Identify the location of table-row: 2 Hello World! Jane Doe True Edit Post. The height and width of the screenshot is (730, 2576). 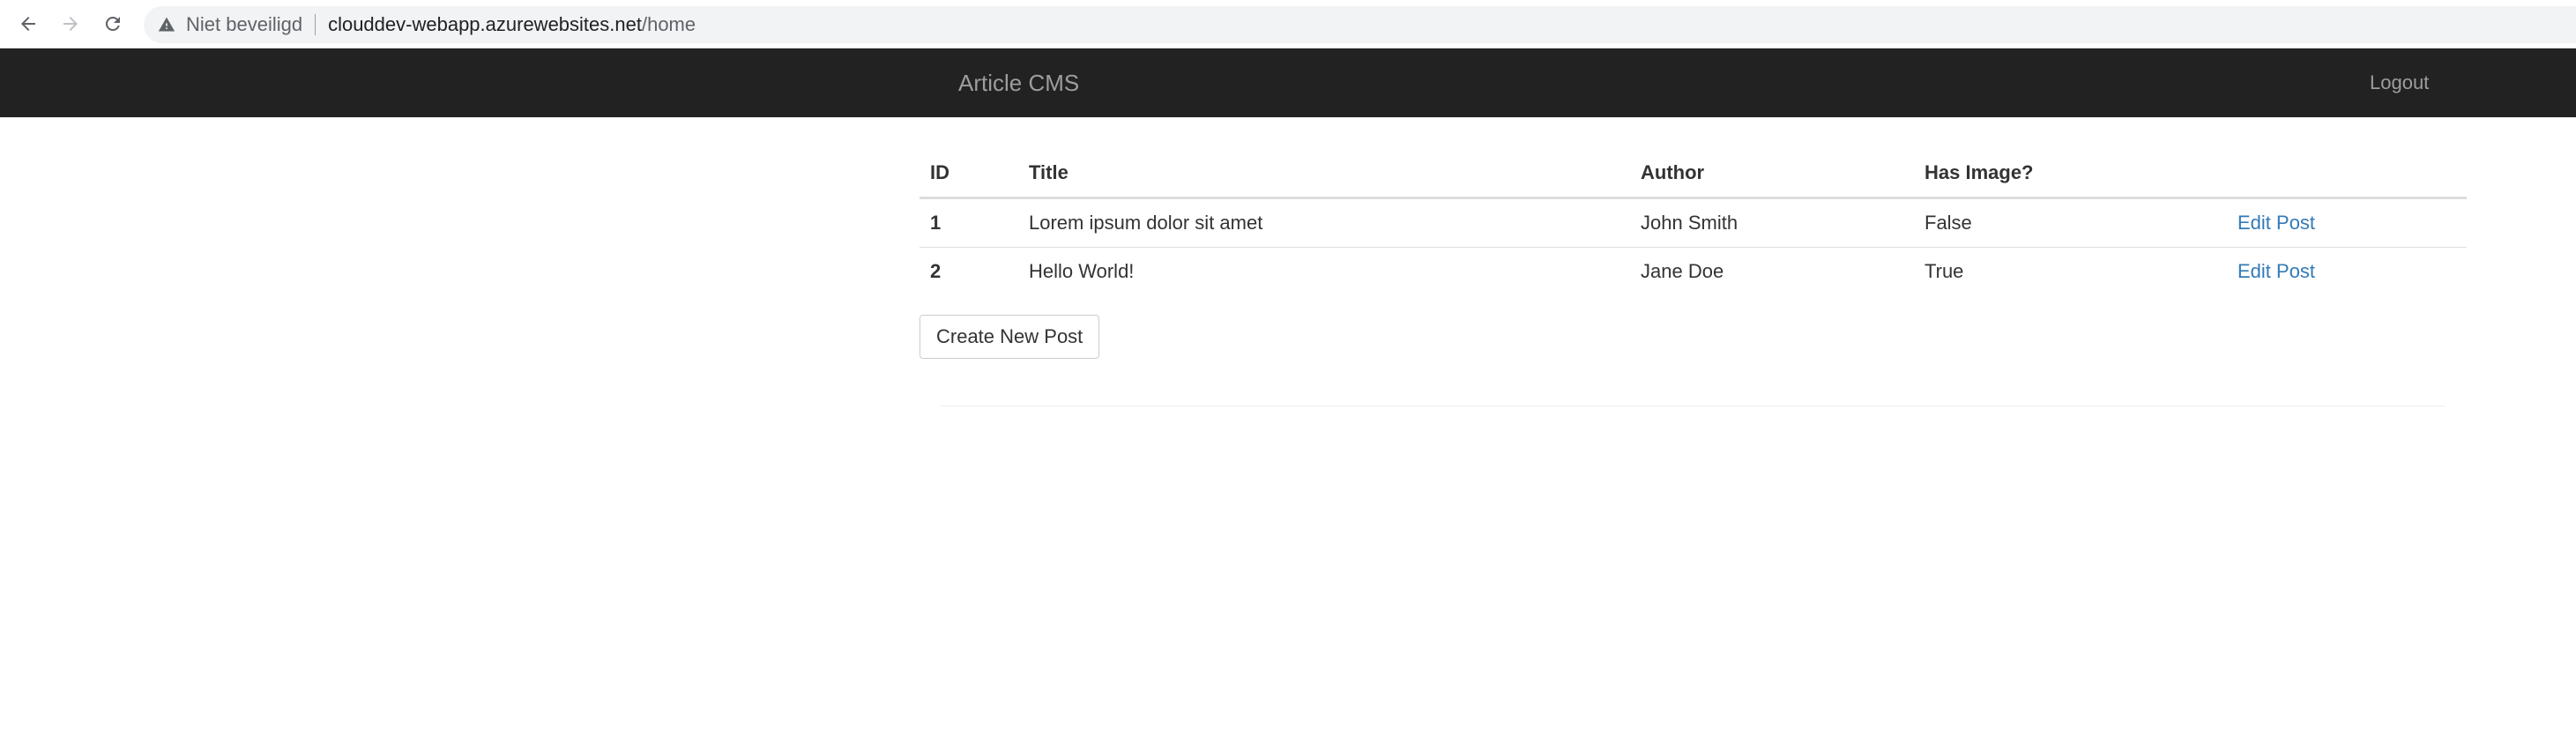
(1693, 272).